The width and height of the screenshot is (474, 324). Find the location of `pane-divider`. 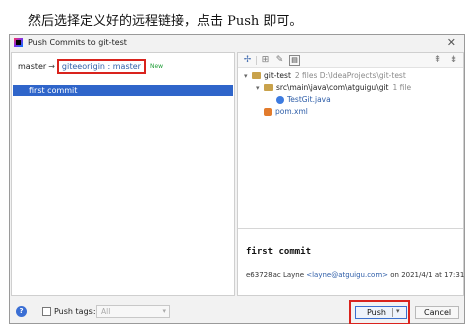

pane-divider is located at coordinates (350, 228).